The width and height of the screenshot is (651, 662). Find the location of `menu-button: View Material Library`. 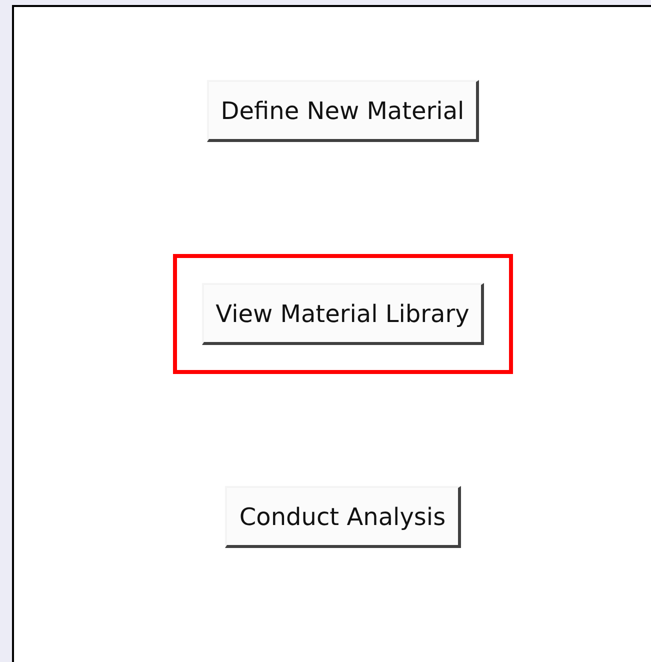

menu-button: View Material Library is located at coordinates (343, 314).